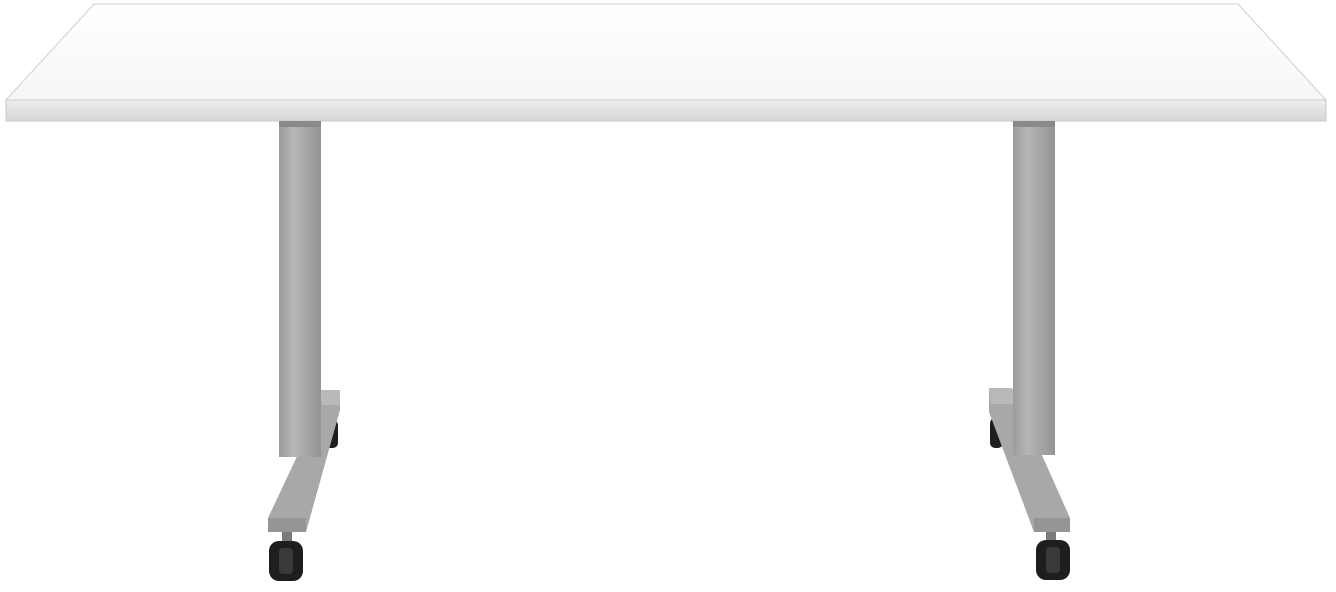 The width and height of the screenshot is (1336, 592). Describe the element at coordinates (300, 289) in the screenshot. I see `left-post` at that location.